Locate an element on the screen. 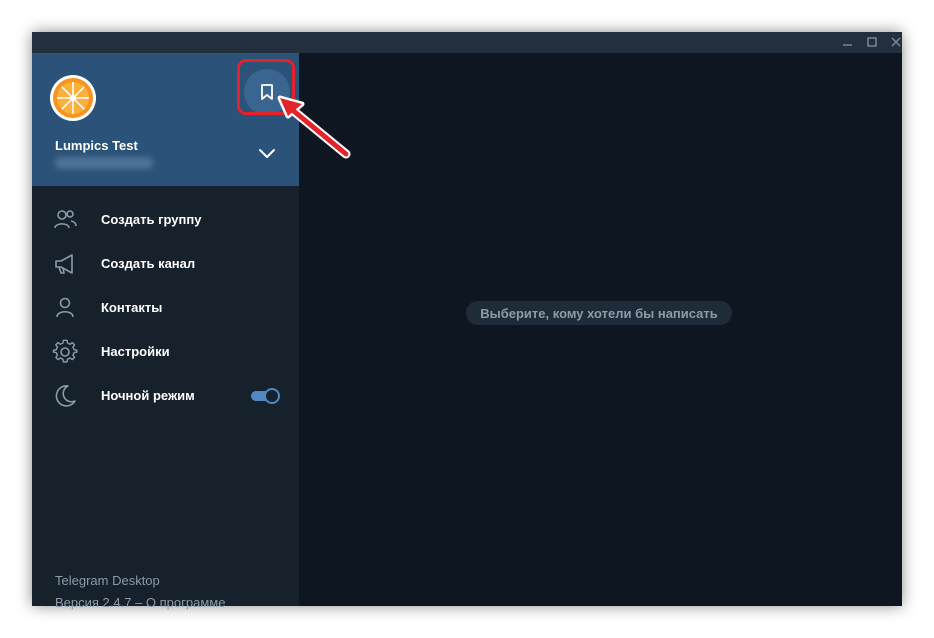 The height and width of the screenshot is (638, 934). menu-item-create-channel: Создать канал is located at coordinates (165, 264).